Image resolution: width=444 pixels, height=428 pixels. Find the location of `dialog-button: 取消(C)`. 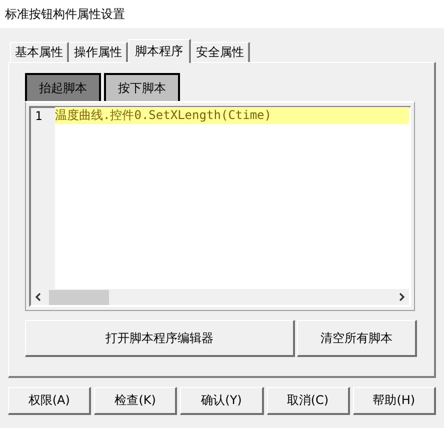

dialog-button: 取消(C) is located at coordinates (308, 401).